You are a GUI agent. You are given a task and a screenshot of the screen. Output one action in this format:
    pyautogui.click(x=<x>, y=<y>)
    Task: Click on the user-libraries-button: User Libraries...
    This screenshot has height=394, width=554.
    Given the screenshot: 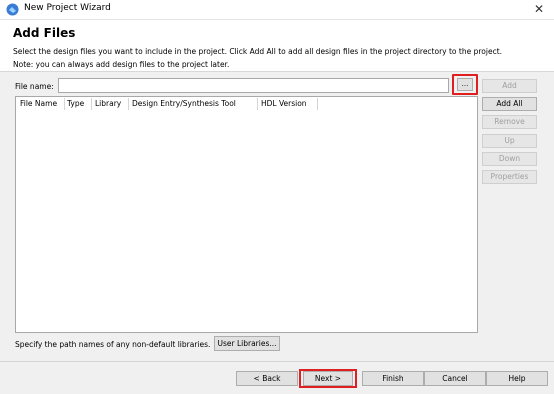 What is the action you would take?
    pyautogui.click(x=247, y=343)
    